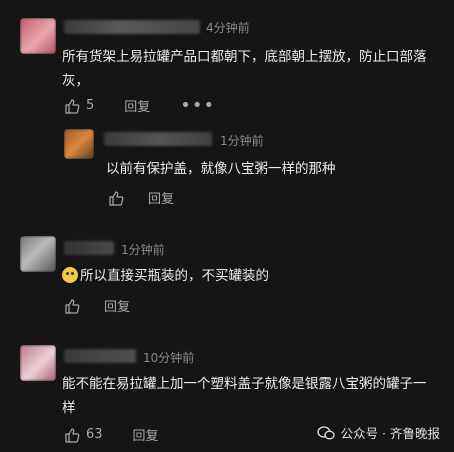 The image size is (454, 452). Describe the element at coordinates (169, 358) in the screenshot. I see `comment-time: 10分钟前` at that location.